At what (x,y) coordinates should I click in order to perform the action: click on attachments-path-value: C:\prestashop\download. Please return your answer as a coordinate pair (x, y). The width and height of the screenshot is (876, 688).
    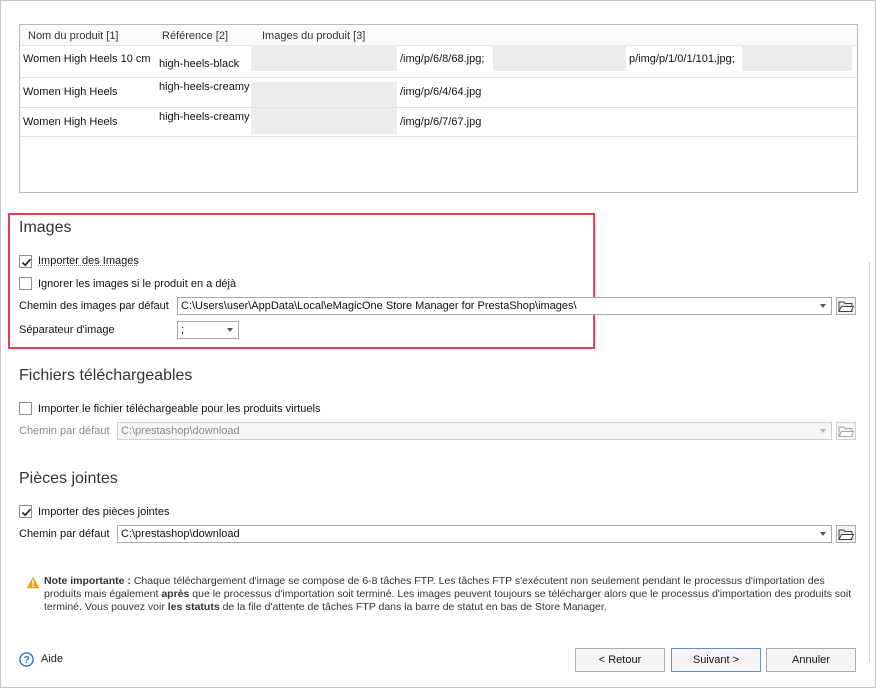
    Looking at the image, I should click on (180, 534).